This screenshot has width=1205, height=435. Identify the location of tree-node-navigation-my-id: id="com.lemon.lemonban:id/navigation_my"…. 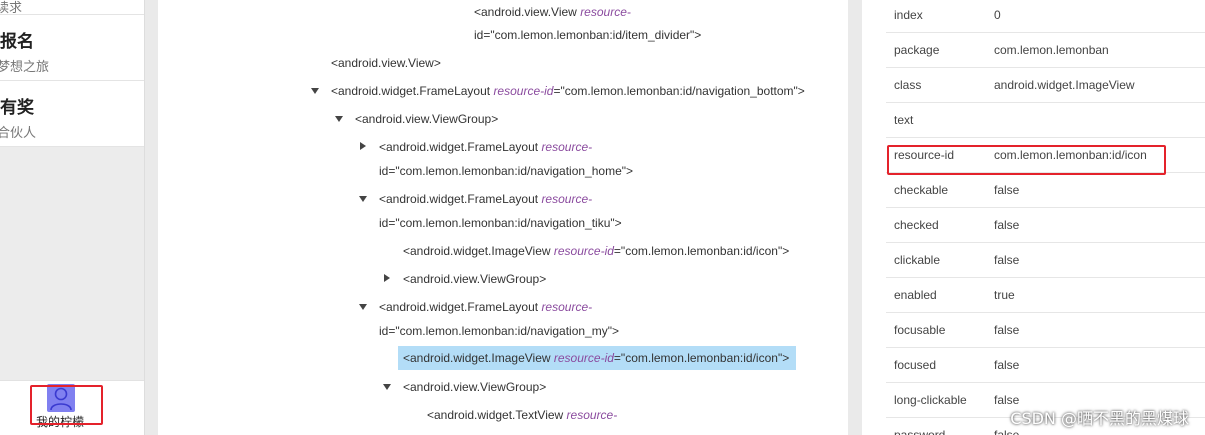
(499, 331).